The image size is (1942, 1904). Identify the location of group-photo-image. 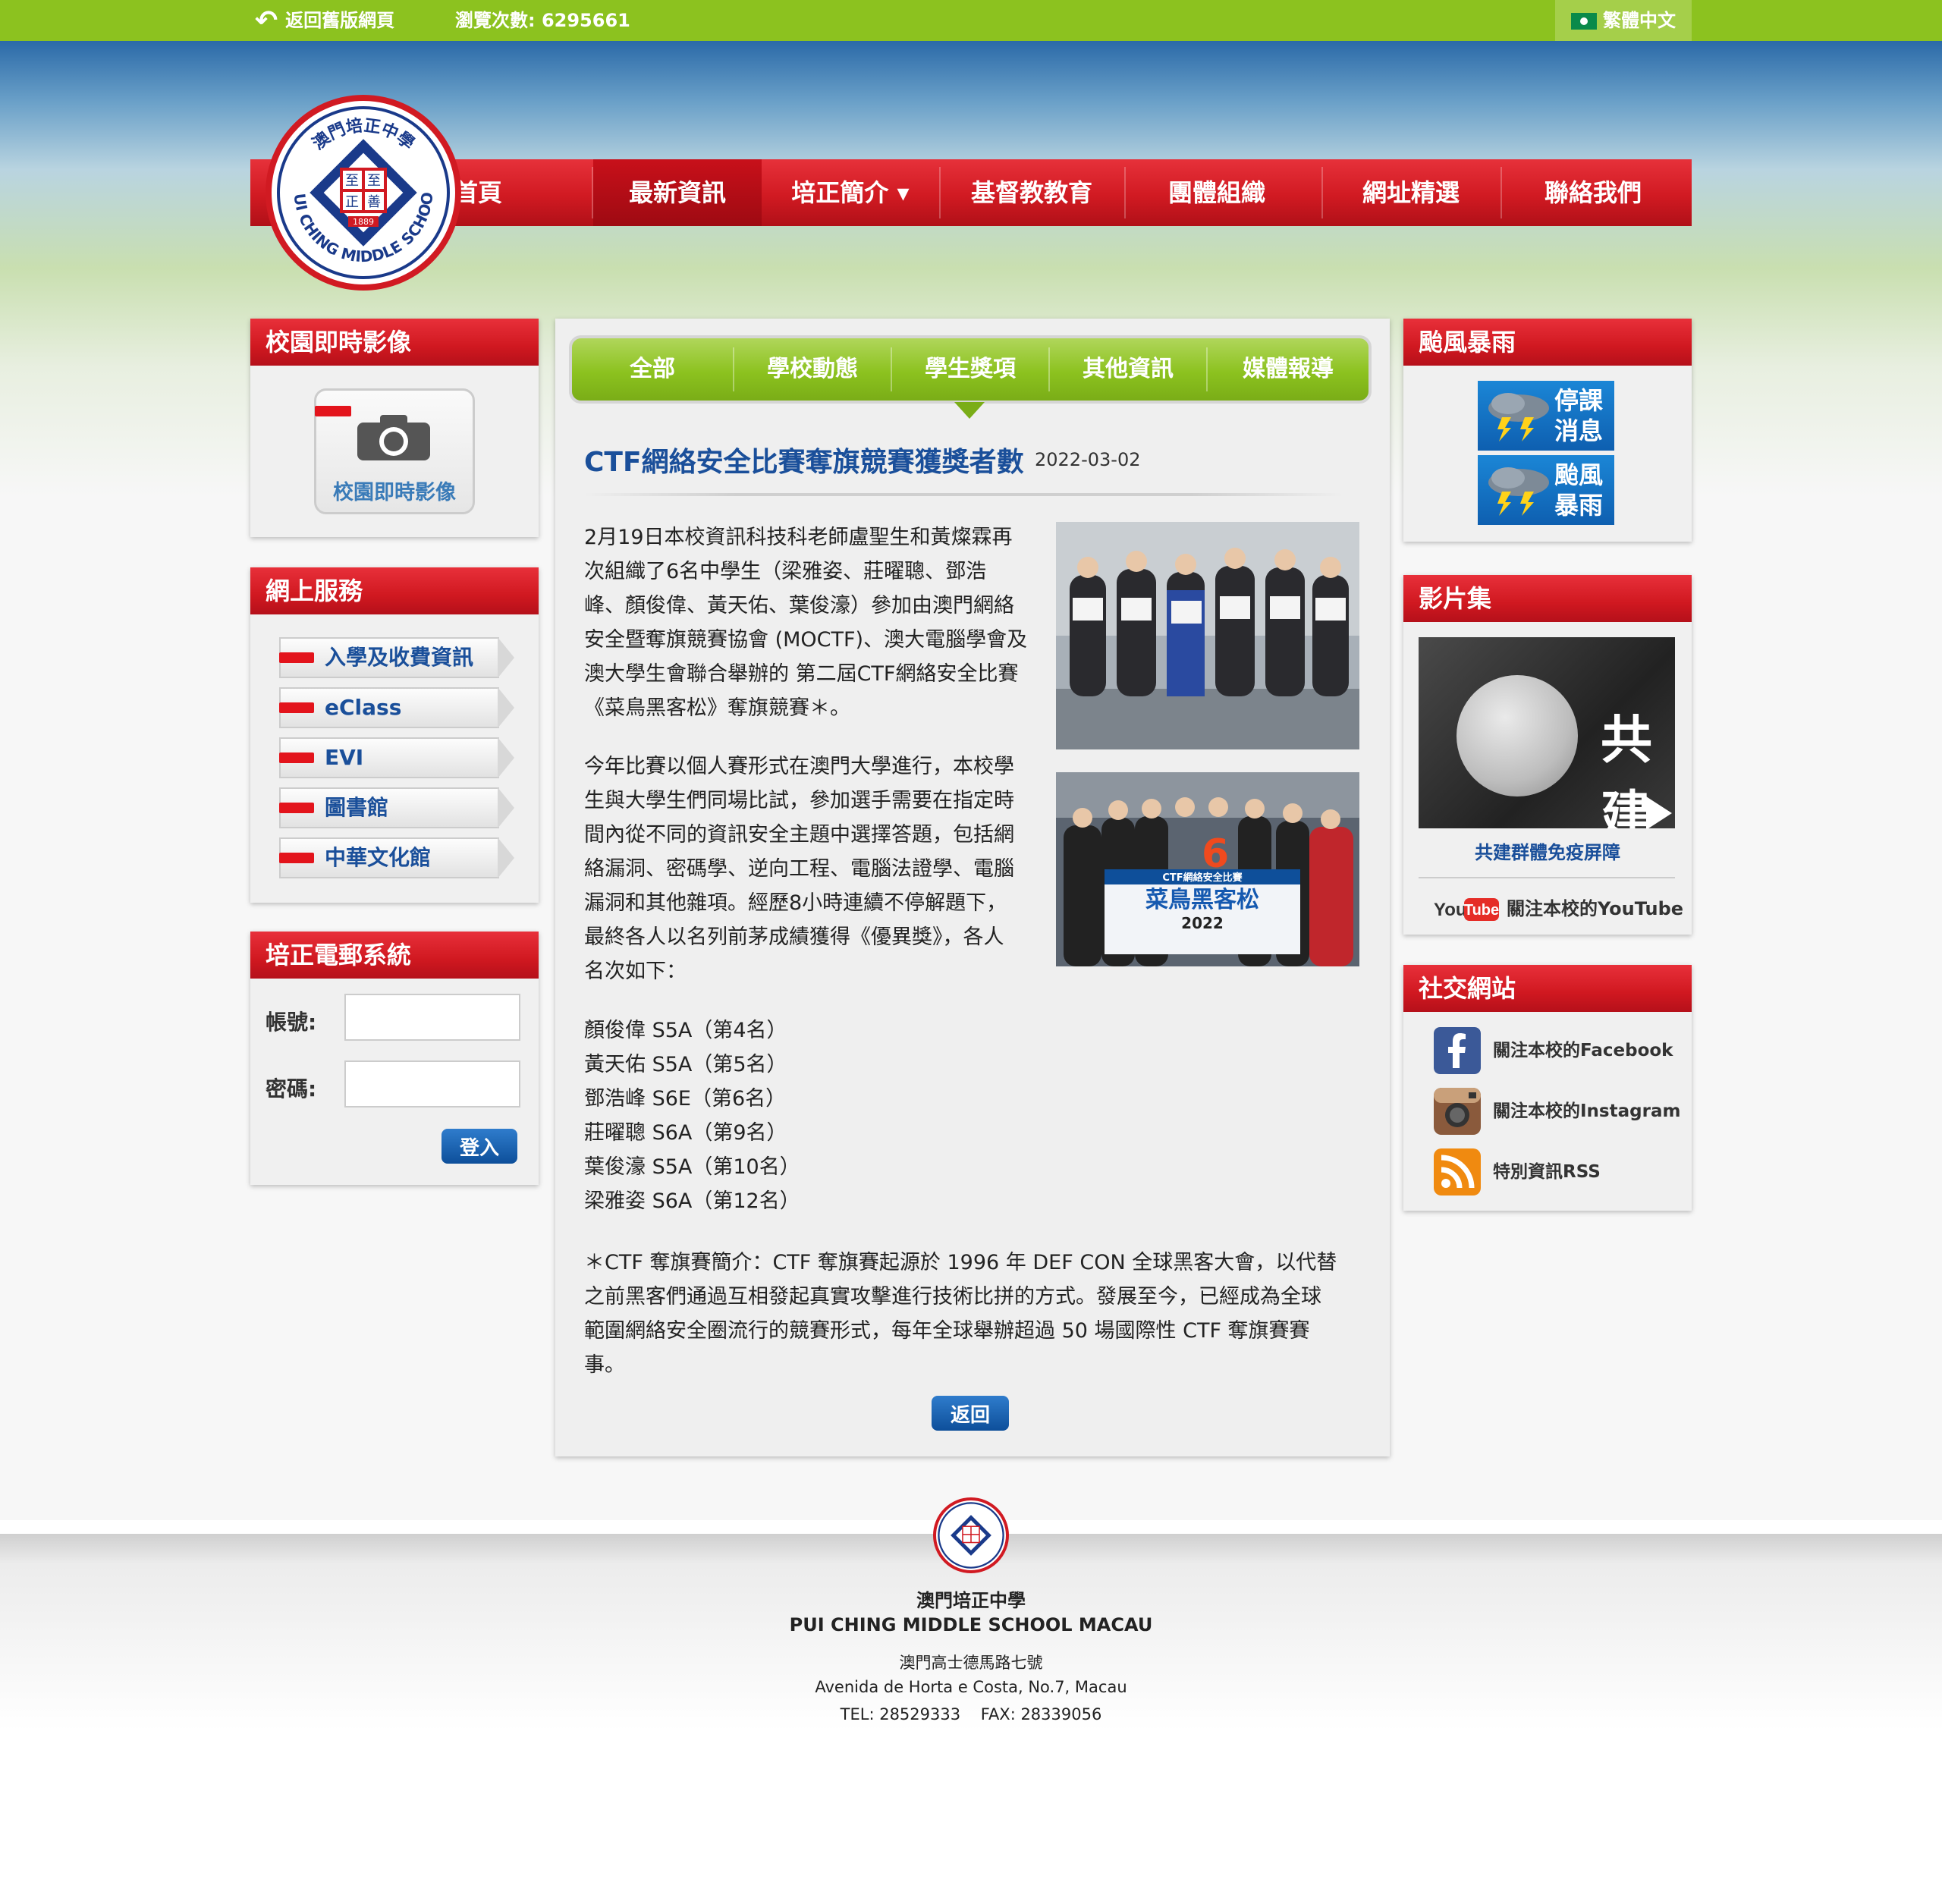
(1207, 635).